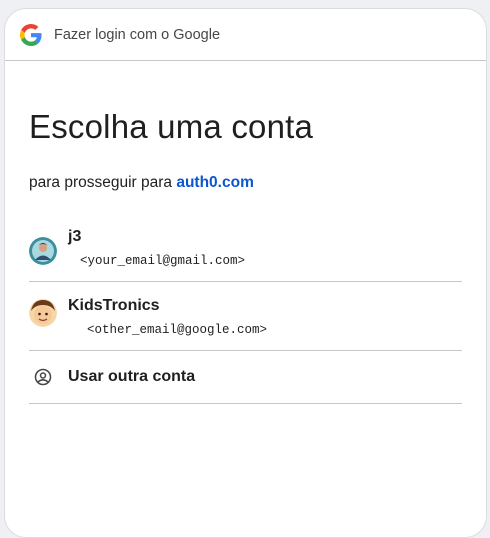  What do you see at coordinates (245, 377) in the screenshot?
I see `use-another-account-button: Usar outra conta` at bounding box center [245, 377].